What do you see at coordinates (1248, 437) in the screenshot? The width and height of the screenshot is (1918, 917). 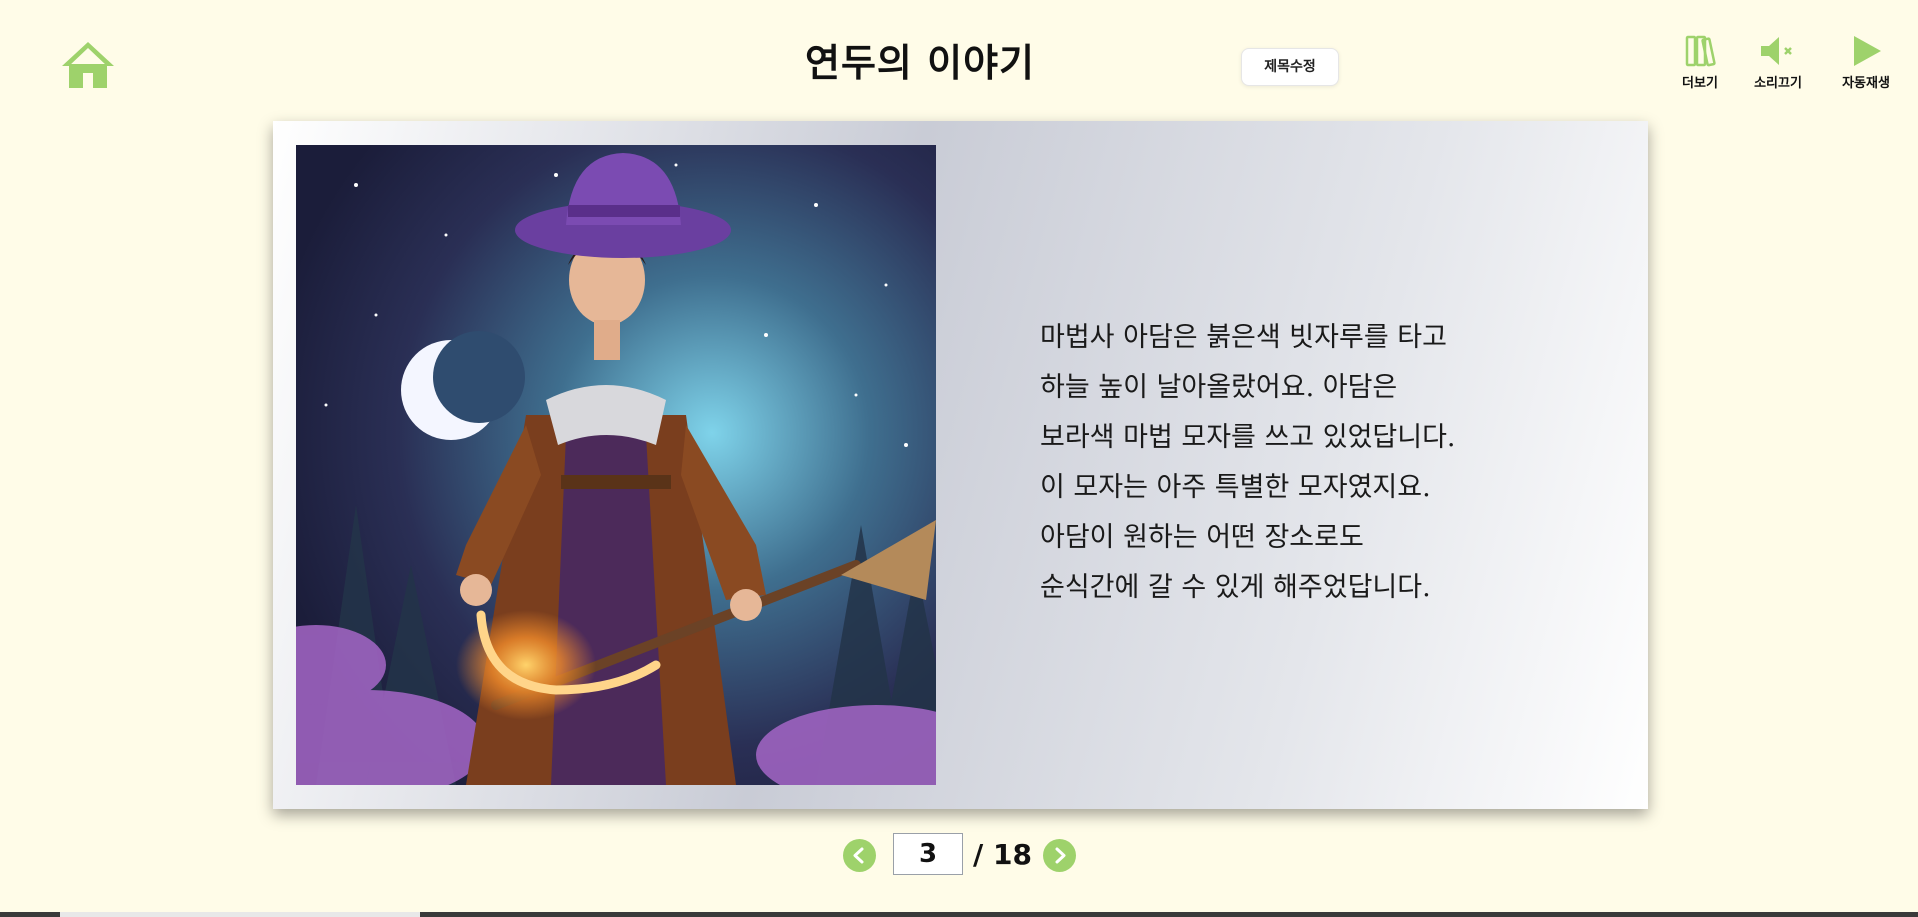 I see `story-line: 보라색 마법 모자를 쓰고 있었답니다.` at bounding box center [1248, 437].